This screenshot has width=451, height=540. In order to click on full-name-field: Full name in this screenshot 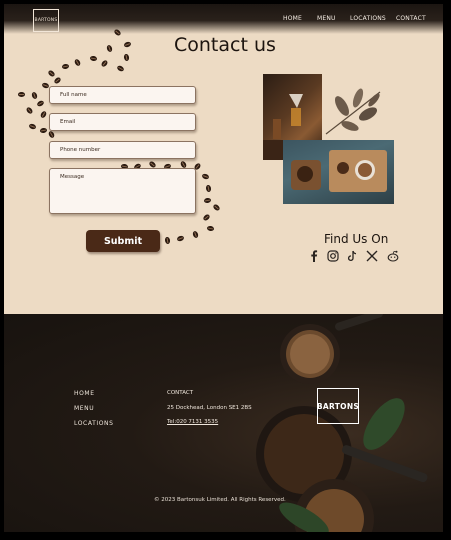, I will do `click(122, 95)`.